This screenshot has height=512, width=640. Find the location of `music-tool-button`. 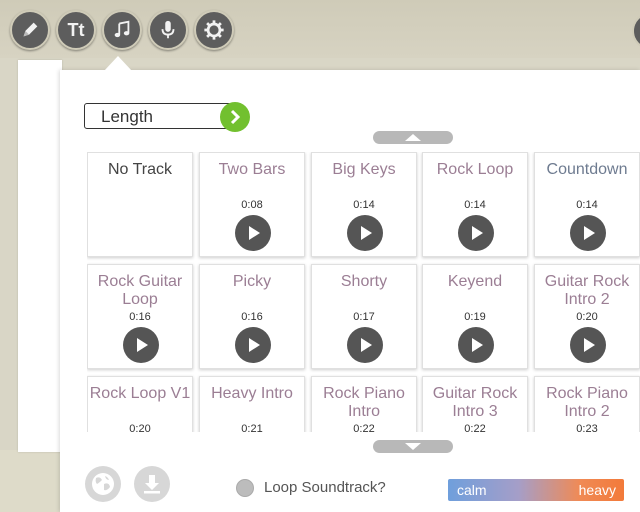

music-tool-button is located at coordinates (122, 30).